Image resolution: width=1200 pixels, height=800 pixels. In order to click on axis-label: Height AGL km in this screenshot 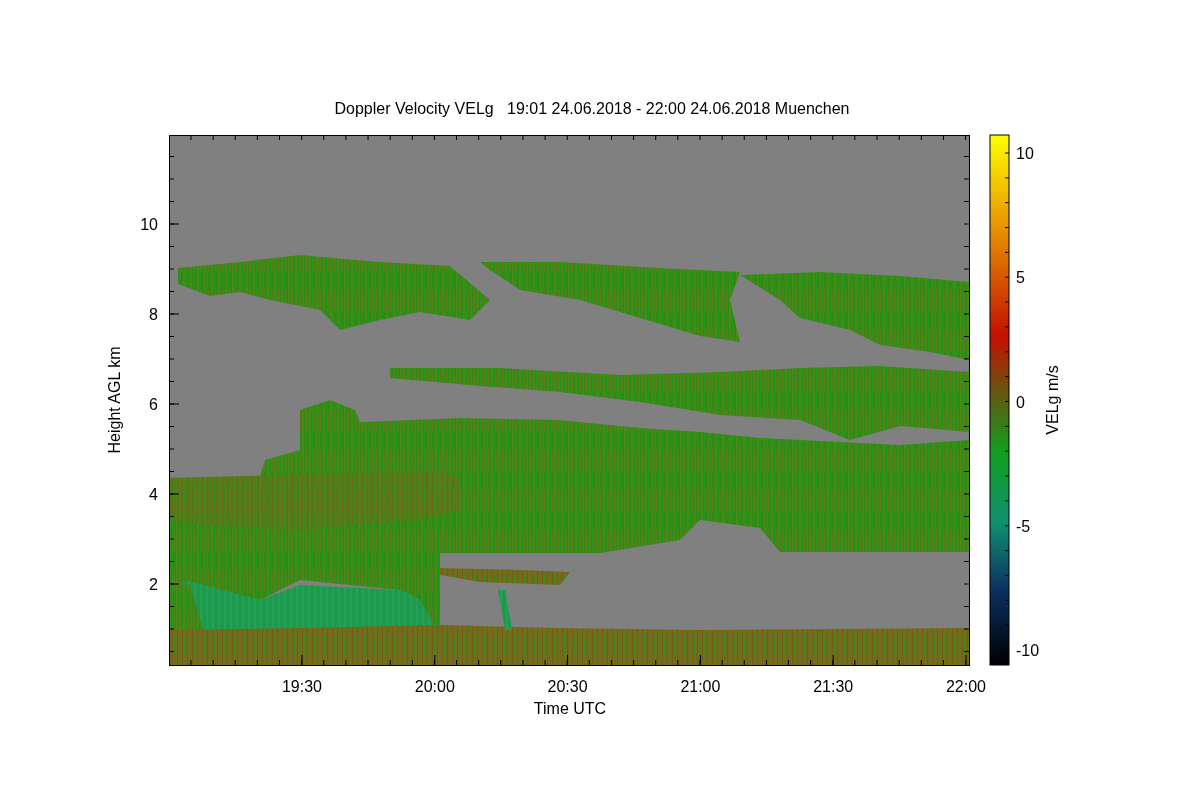, I will do `click(114, 400)`.